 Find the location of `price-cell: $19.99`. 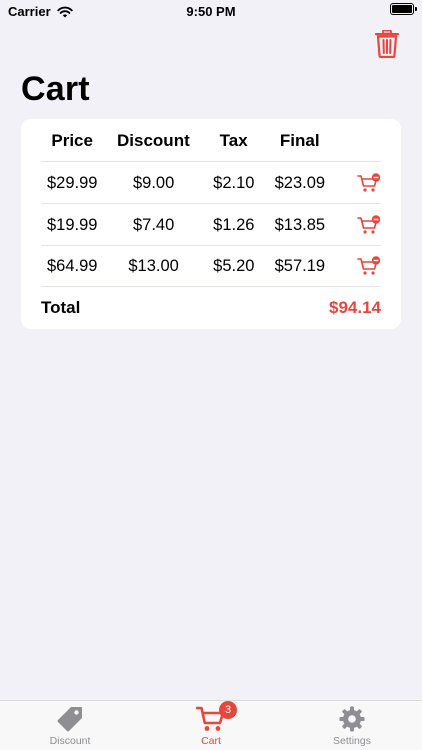

price-cell: $19.99 is located at coordinates (72, 224).